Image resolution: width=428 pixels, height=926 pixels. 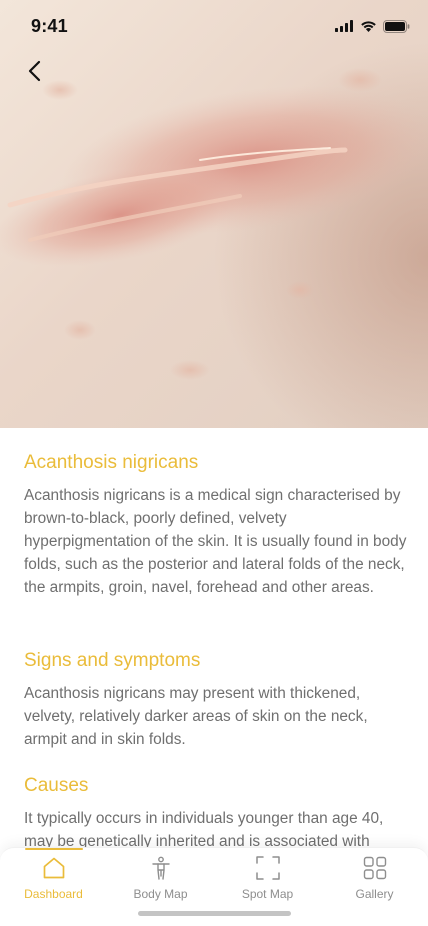 I want to click on status-time: 9:41, so click(x=49, y=26).